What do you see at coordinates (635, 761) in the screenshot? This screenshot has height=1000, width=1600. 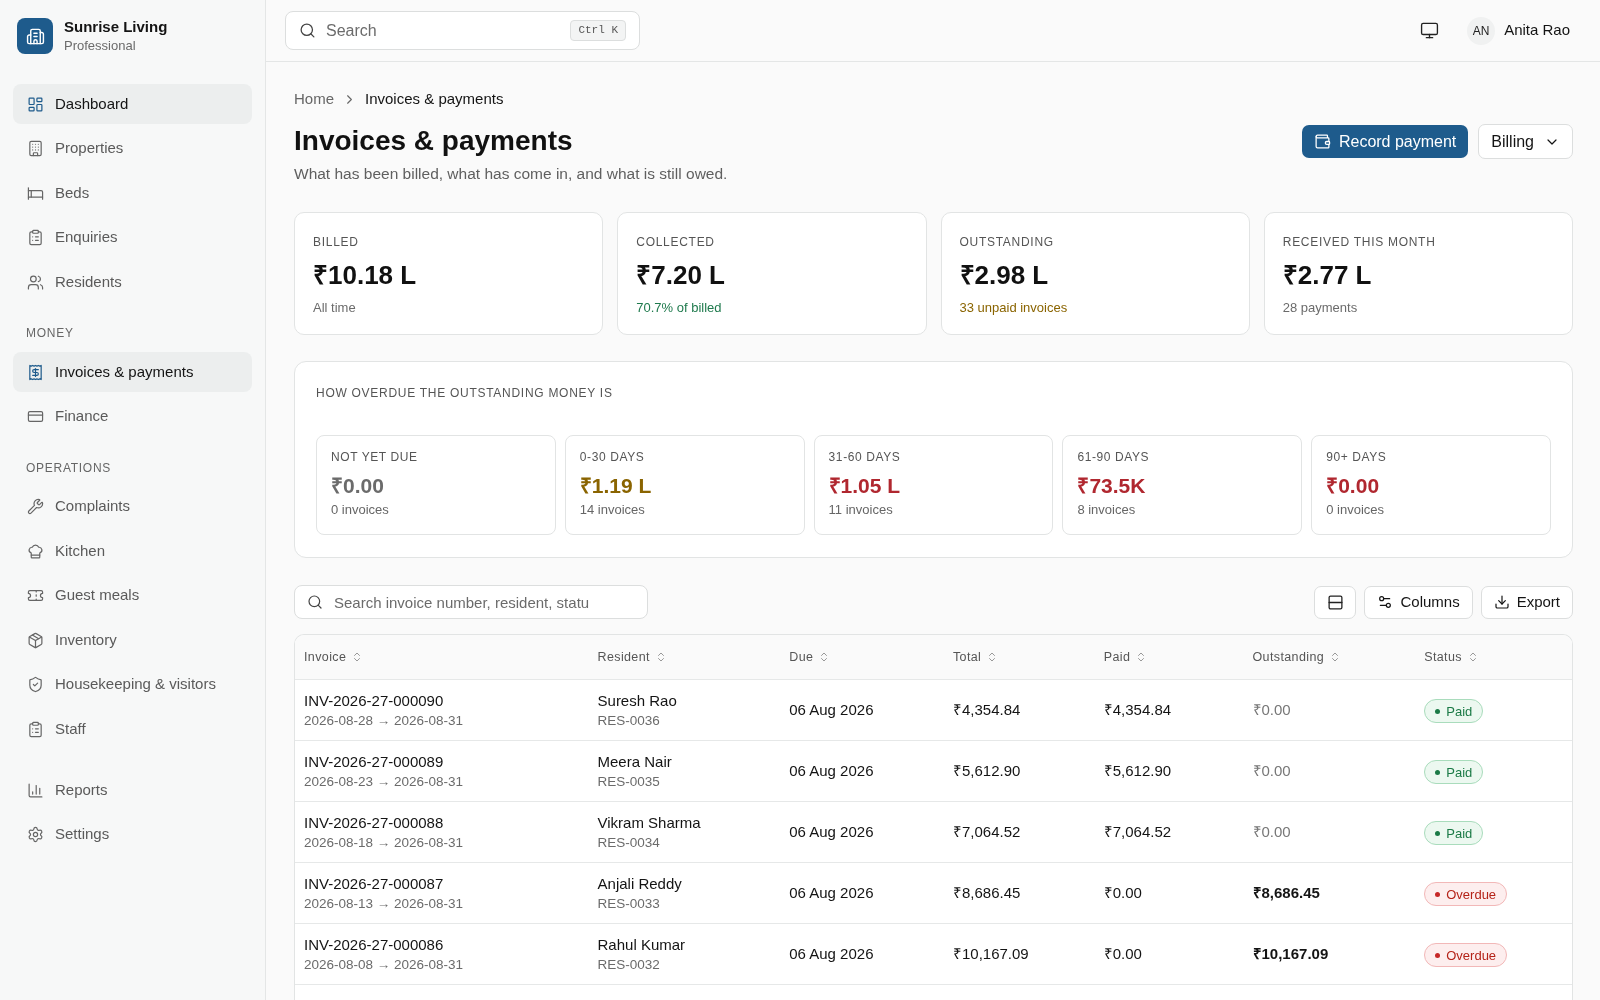 I see `resident-name: Meera Nair` at bounding box center [635, 761].